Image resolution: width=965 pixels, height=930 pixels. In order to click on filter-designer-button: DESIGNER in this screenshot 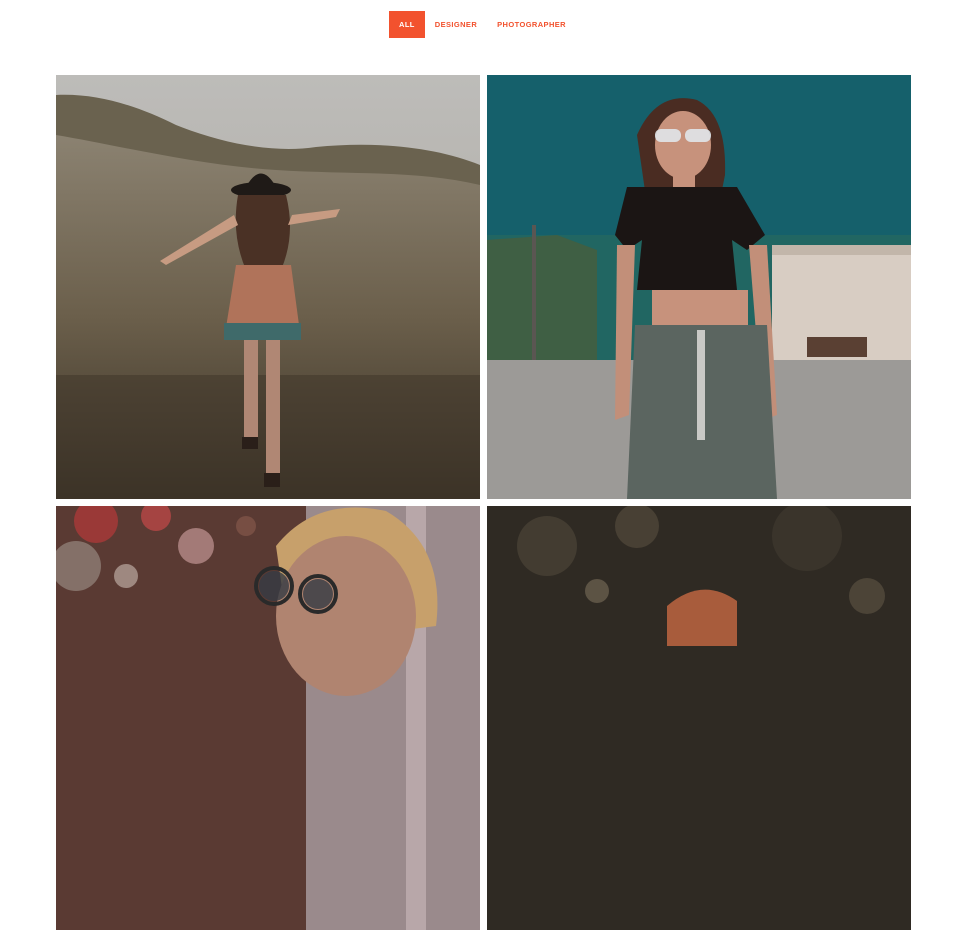, I will do `click(456, 24)`.